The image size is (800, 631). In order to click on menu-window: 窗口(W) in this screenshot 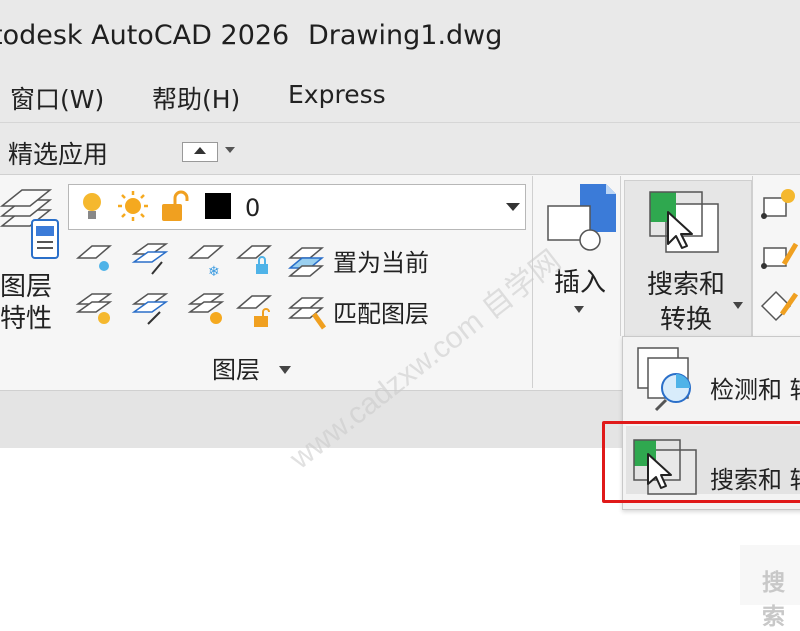, I will do `click(57, 98)`.